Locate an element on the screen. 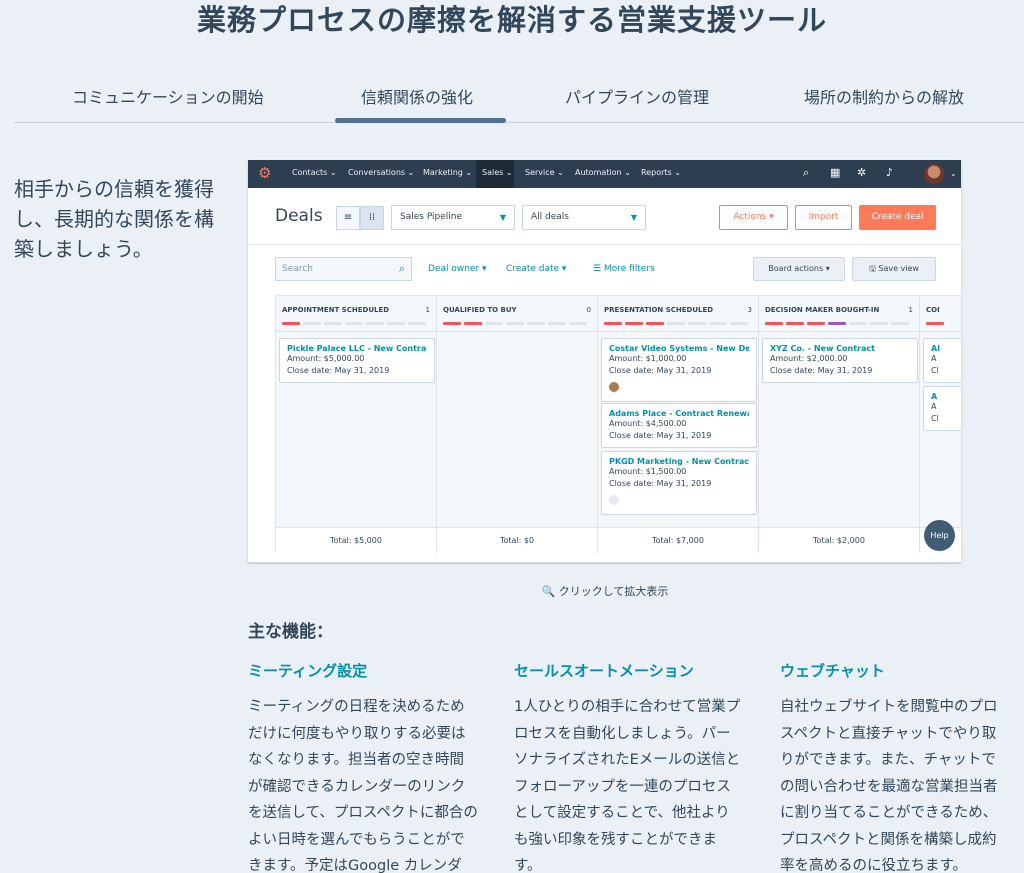  nav-automation: Automation ⌄ is located at coordinates (603, 172).